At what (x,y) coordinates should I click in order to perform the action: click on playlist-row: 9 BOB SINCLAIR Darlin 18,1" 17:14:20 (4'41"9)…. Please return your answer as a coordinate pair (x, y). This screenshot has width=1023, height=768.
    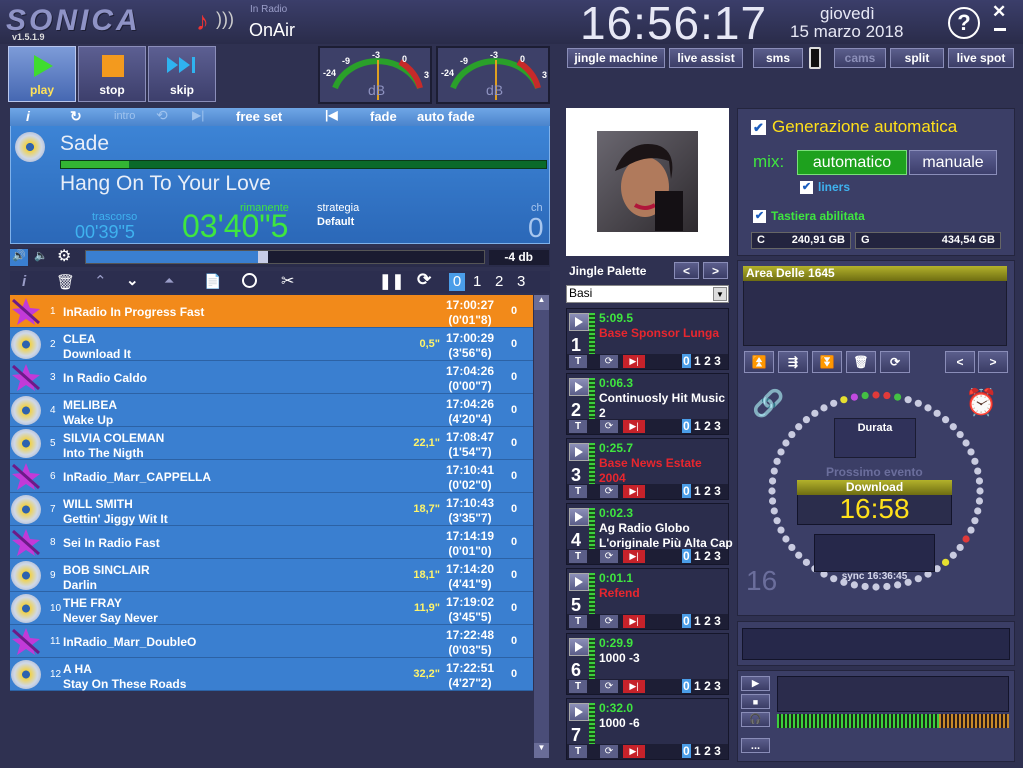
    Looking at the image, I should click on (271, 575).